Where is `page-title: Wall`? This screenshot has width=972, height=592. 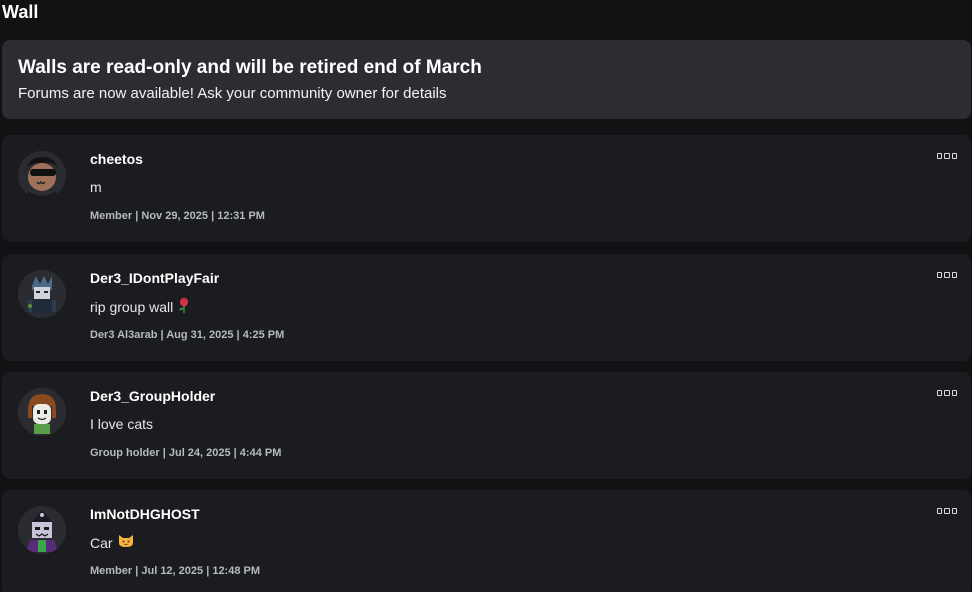 page-title: Wall is located at coordinates (20, 12).